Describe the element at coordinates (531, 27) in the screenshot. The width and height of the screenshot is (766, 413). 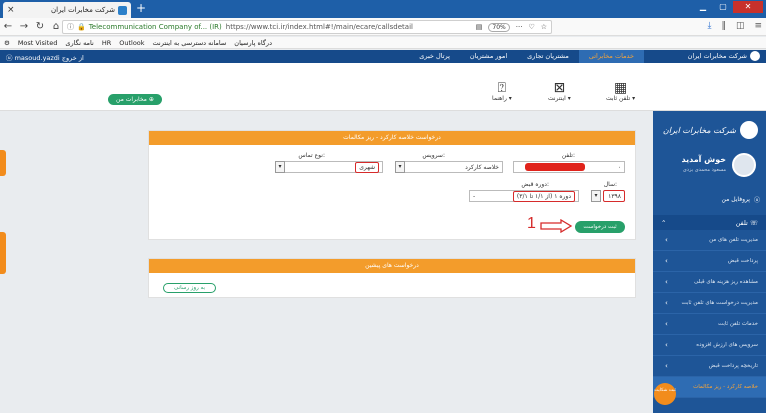
I see `pocket-icon: ♡` at that location.